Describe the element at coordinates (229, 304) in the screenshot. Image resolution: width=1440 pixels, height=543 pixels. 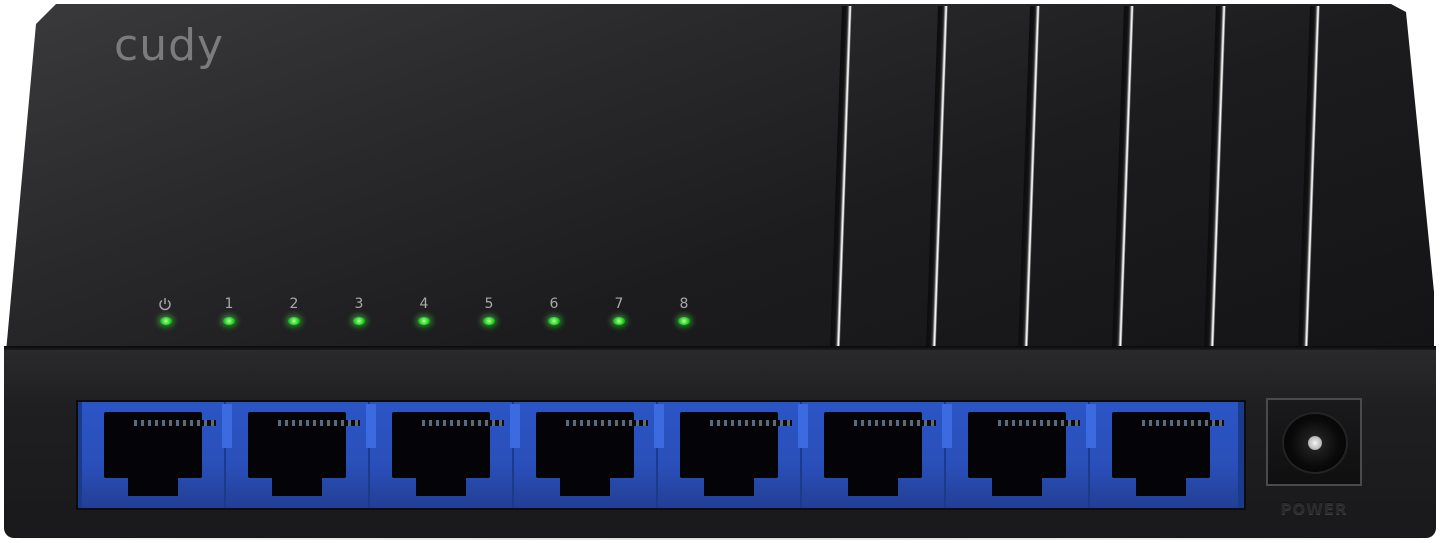
I see `led-label: 1` at that location.